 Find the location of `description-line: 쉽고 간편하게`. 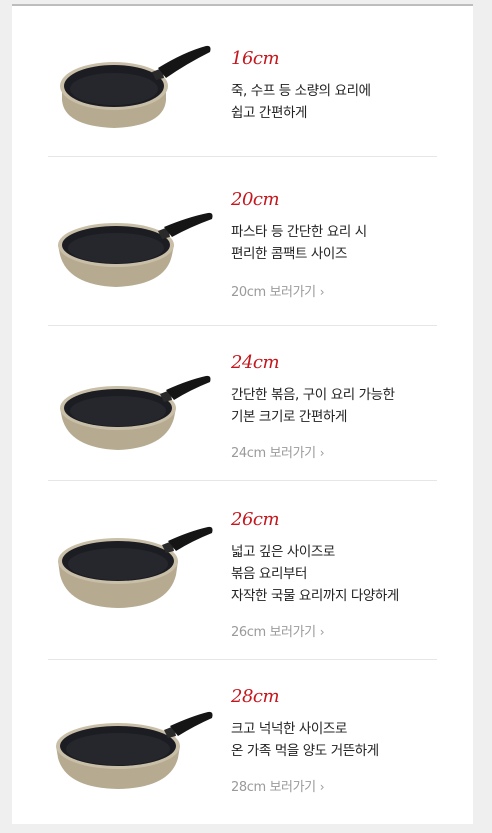

description-line: 쉽고 간편하게 is located at coordinates (269, 113).